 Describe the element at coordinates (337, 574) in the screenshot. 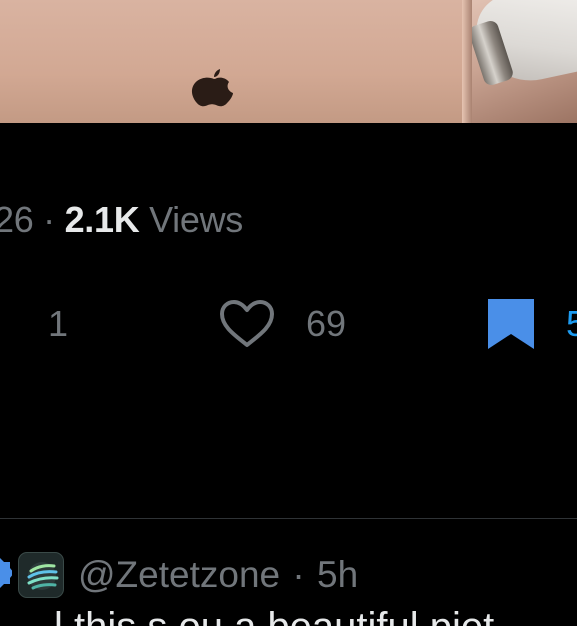

I see `reply-time: 5h` at that location.